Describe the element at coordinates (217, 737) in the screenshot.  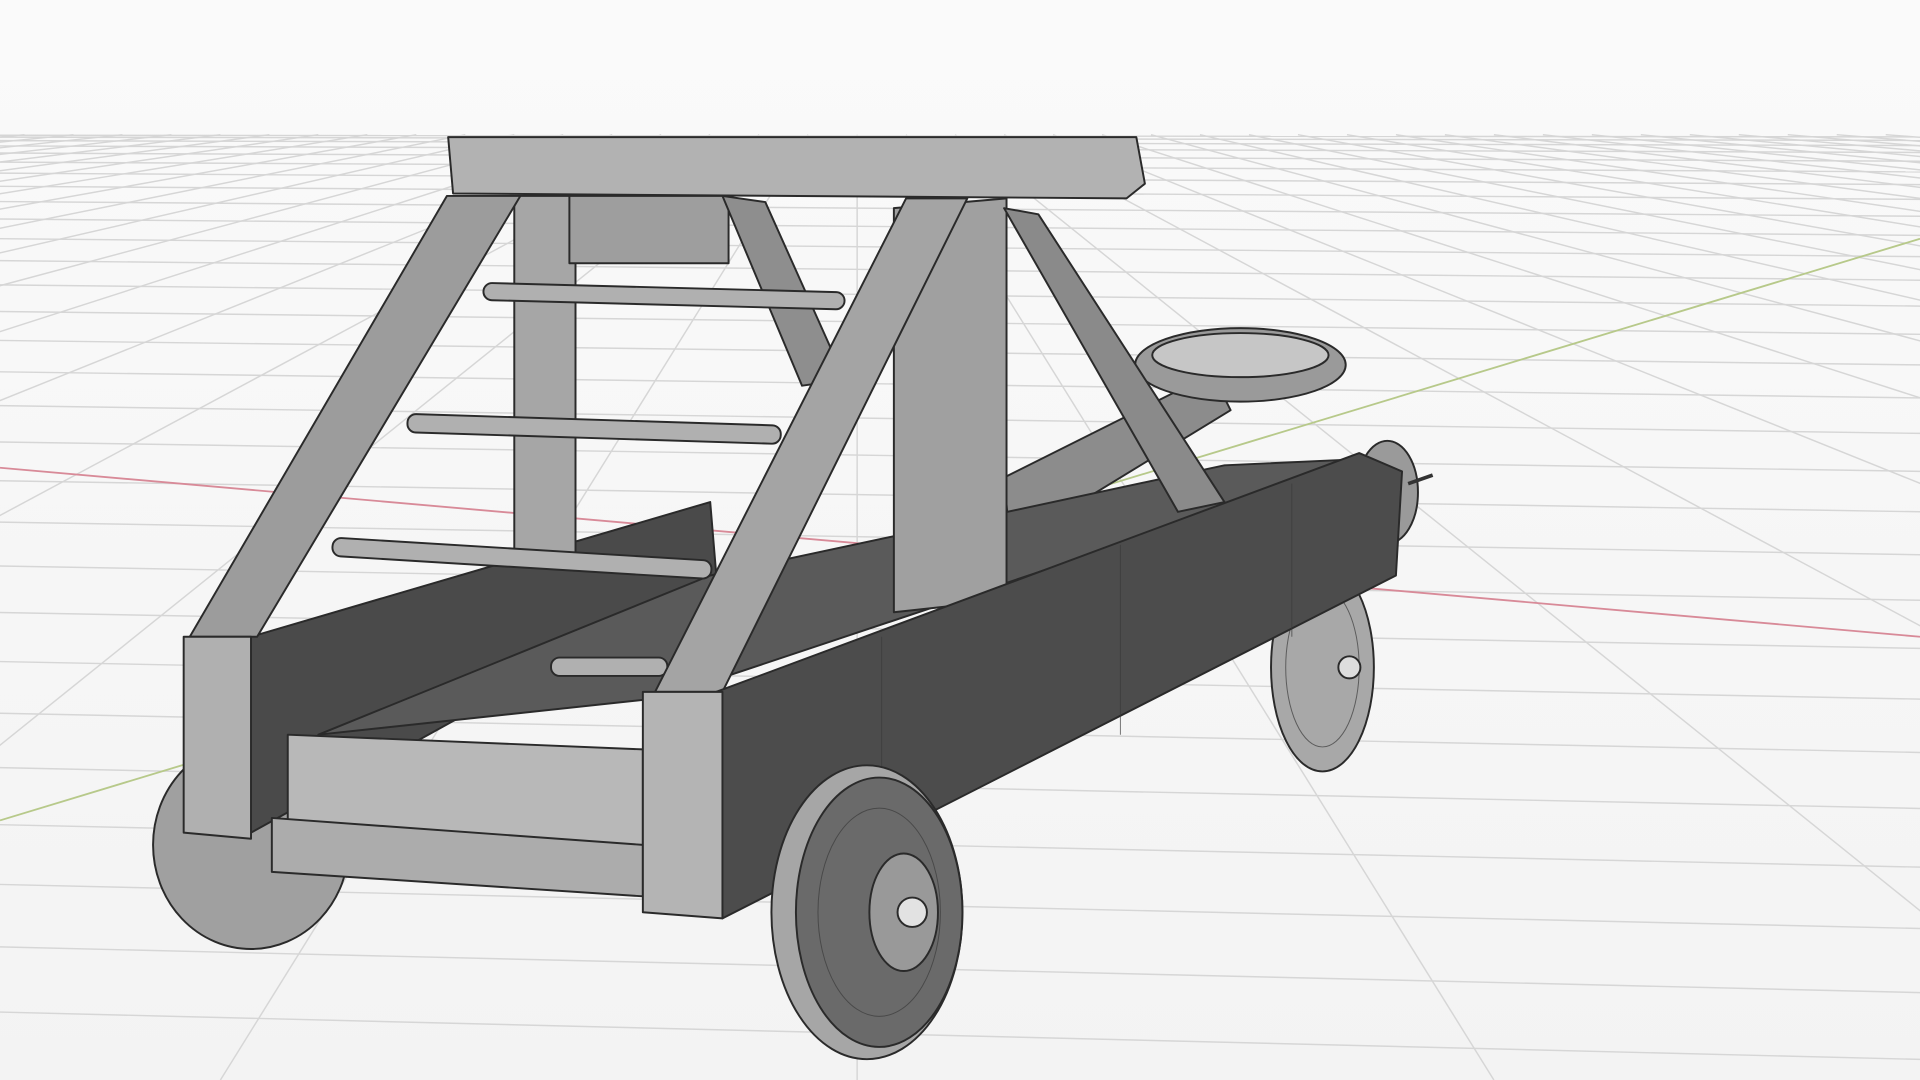
I see `front-left-post` at that location.